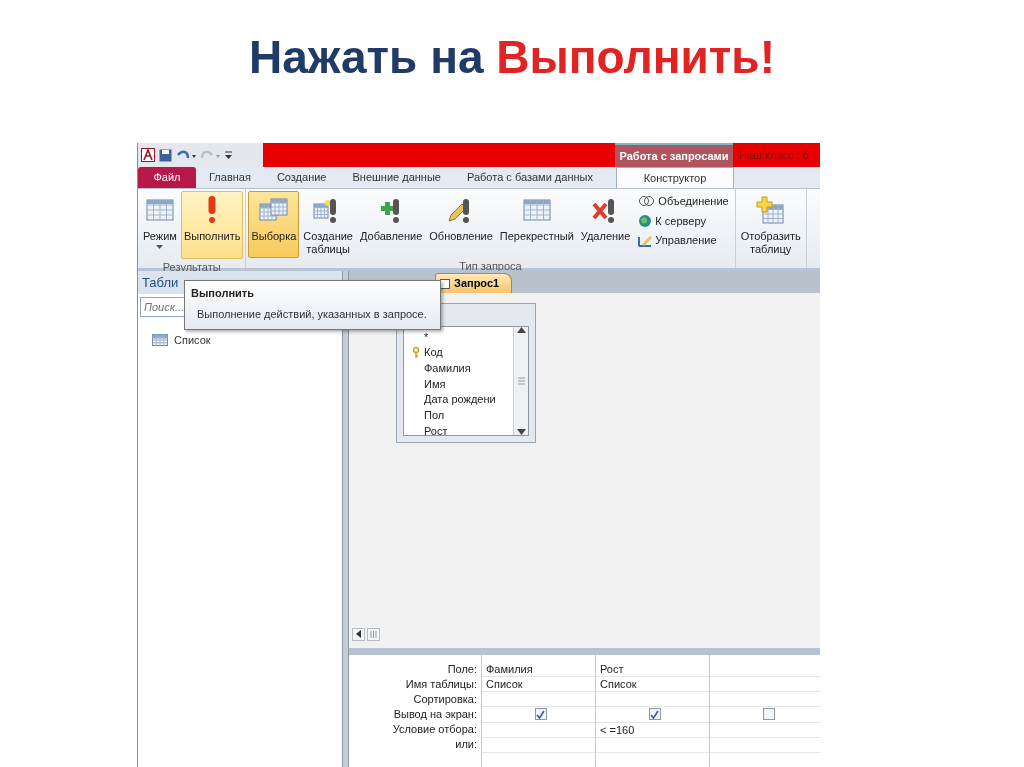  I want to click on ribbon-small-button: Объединение, so click(683, 201).